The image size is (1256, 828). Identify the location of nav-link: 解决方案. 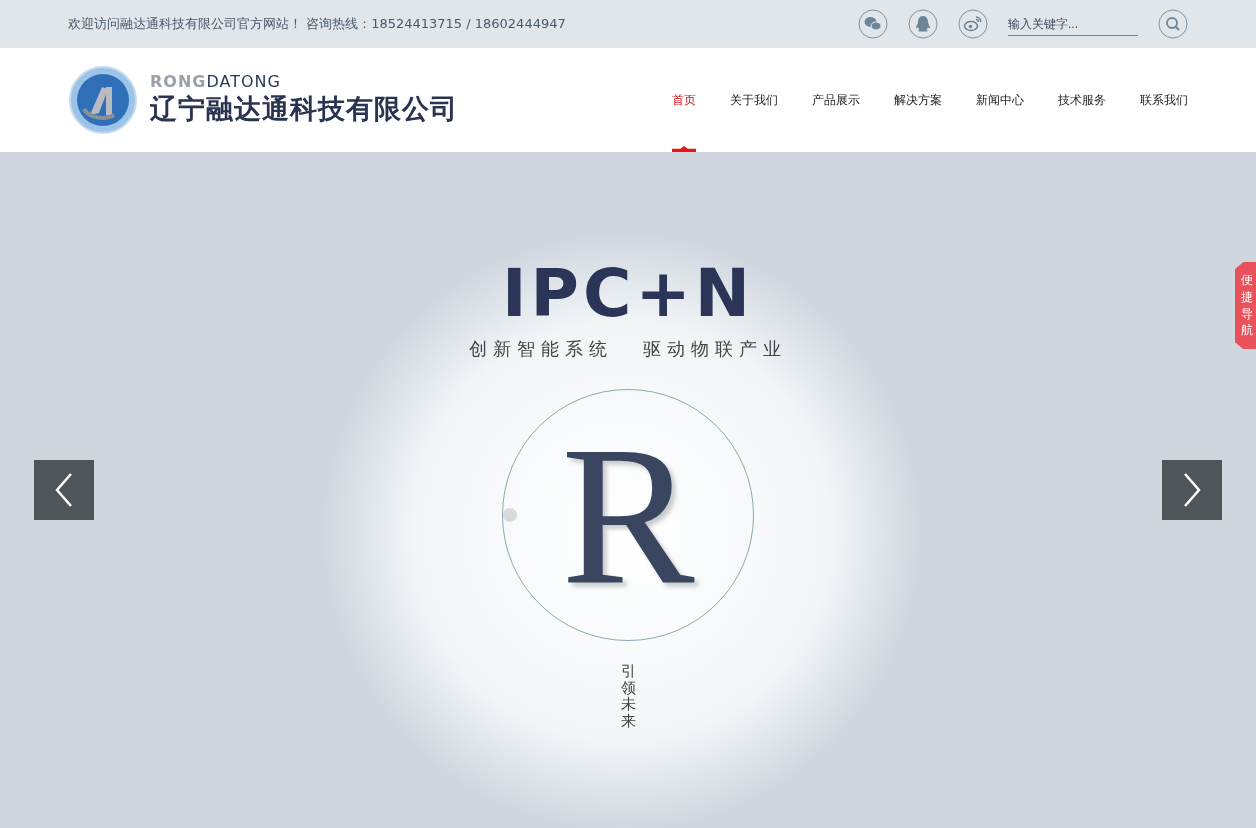
(918, 100).